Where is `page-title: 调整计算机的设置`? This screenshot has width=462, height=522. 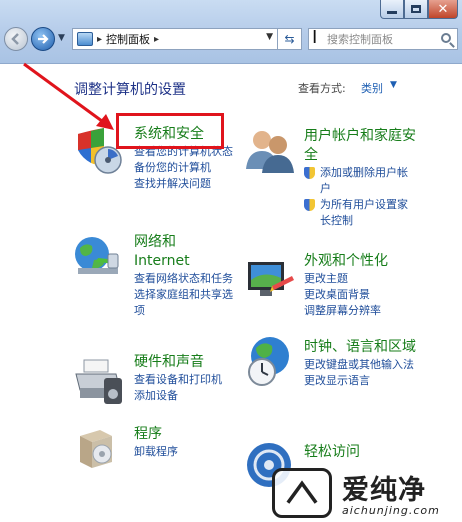
page-title: 调整计算机的设置 is located at coordinates (130, 90).